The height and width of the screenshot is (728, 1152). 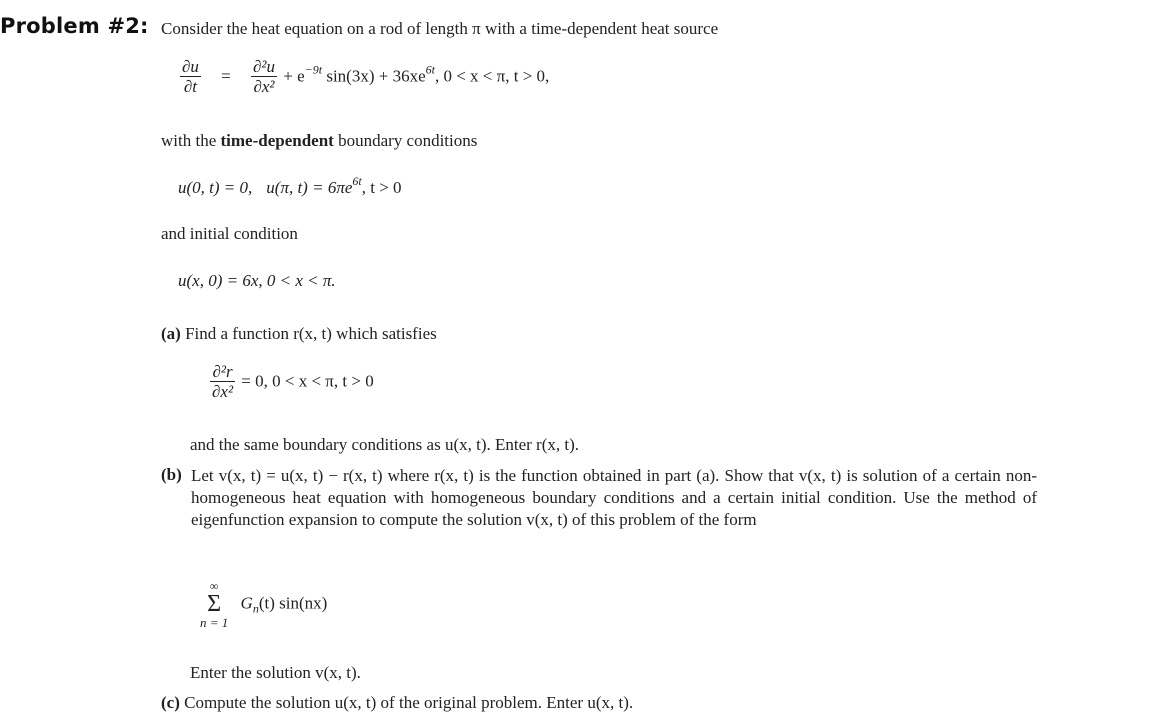 What do you see at coordinates (307, 381) in the screenshot?
I see `part-a-eq-rest: = 0, 0 < x < π, t > 0` at bounding box center [307, 381].